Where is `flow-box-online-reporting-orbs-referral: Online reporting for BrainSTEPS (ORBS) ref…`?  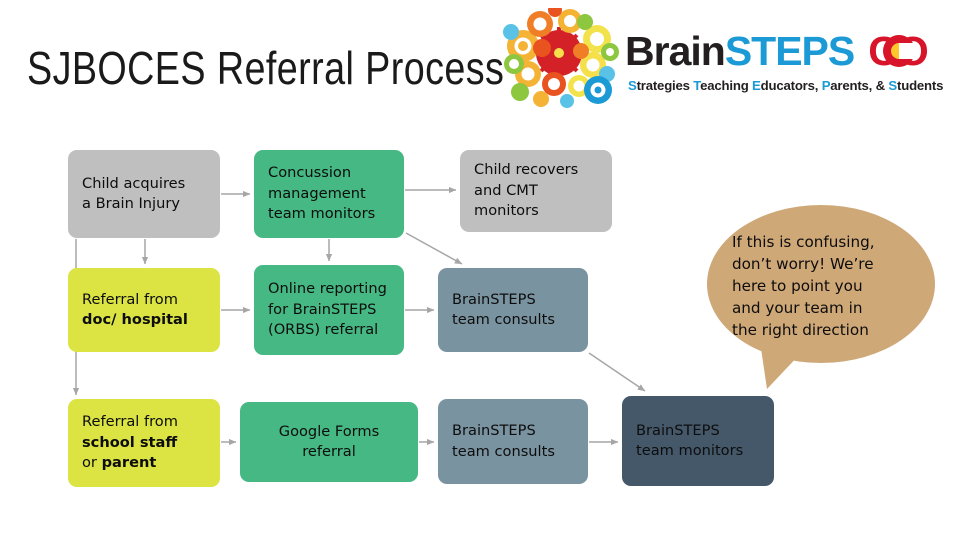
flow-box-online-reporting-orbs-referral: Online reporting for BrainSTEPS (ORBS) ref… is located at coordinates (329, 310).